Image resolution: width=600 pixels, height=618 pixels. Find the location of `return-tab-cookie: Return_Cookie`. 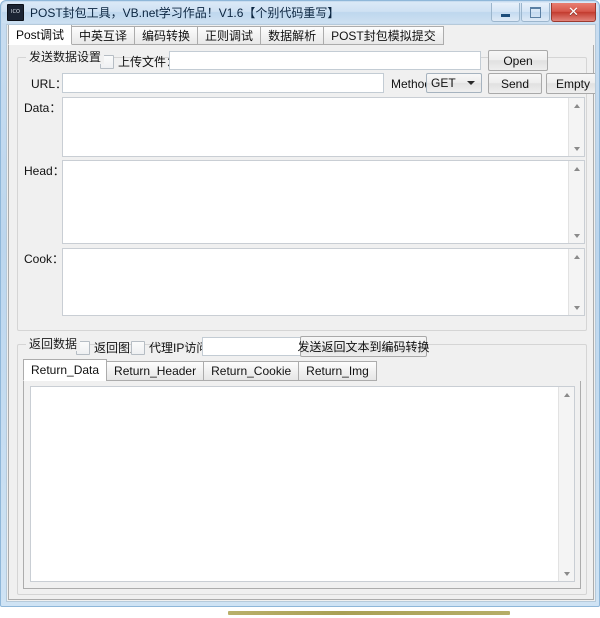

return-tab-cookie: Return_Cookie is located at coordinates (251, 371).